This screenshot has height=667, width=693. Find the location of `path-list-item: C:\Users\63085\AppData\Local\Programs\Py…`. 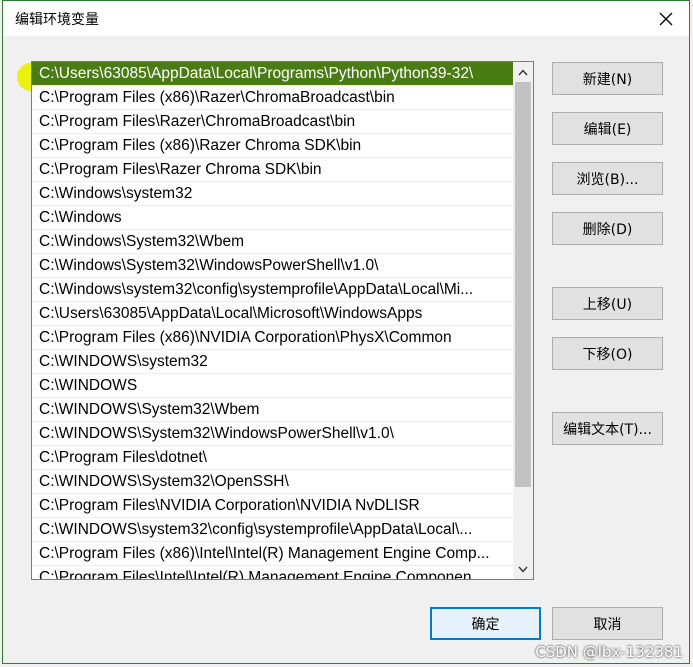

path-list-item: C:\Users\63085\AppData\Local\Programs\Py… is located at coordinates (272, 74).